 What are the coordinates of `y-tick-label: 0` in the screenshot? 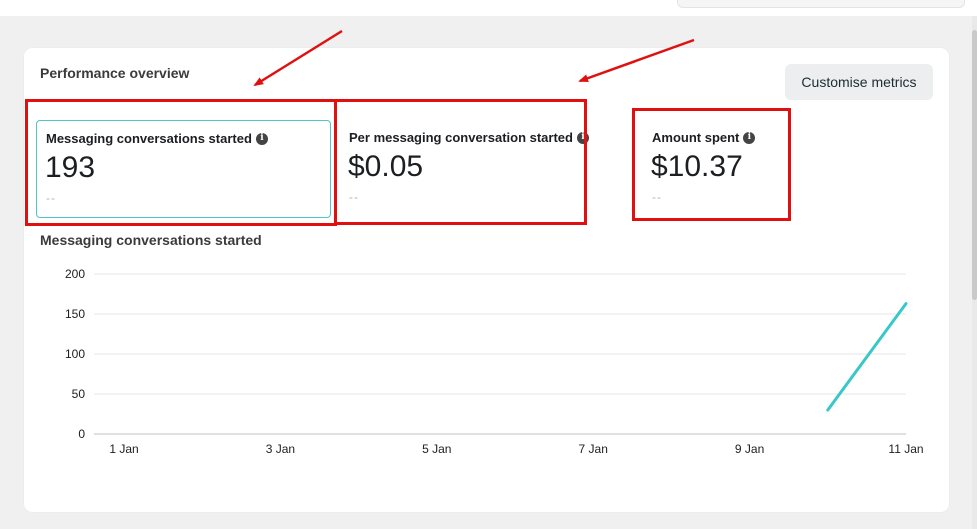 It's located at (81, 434).